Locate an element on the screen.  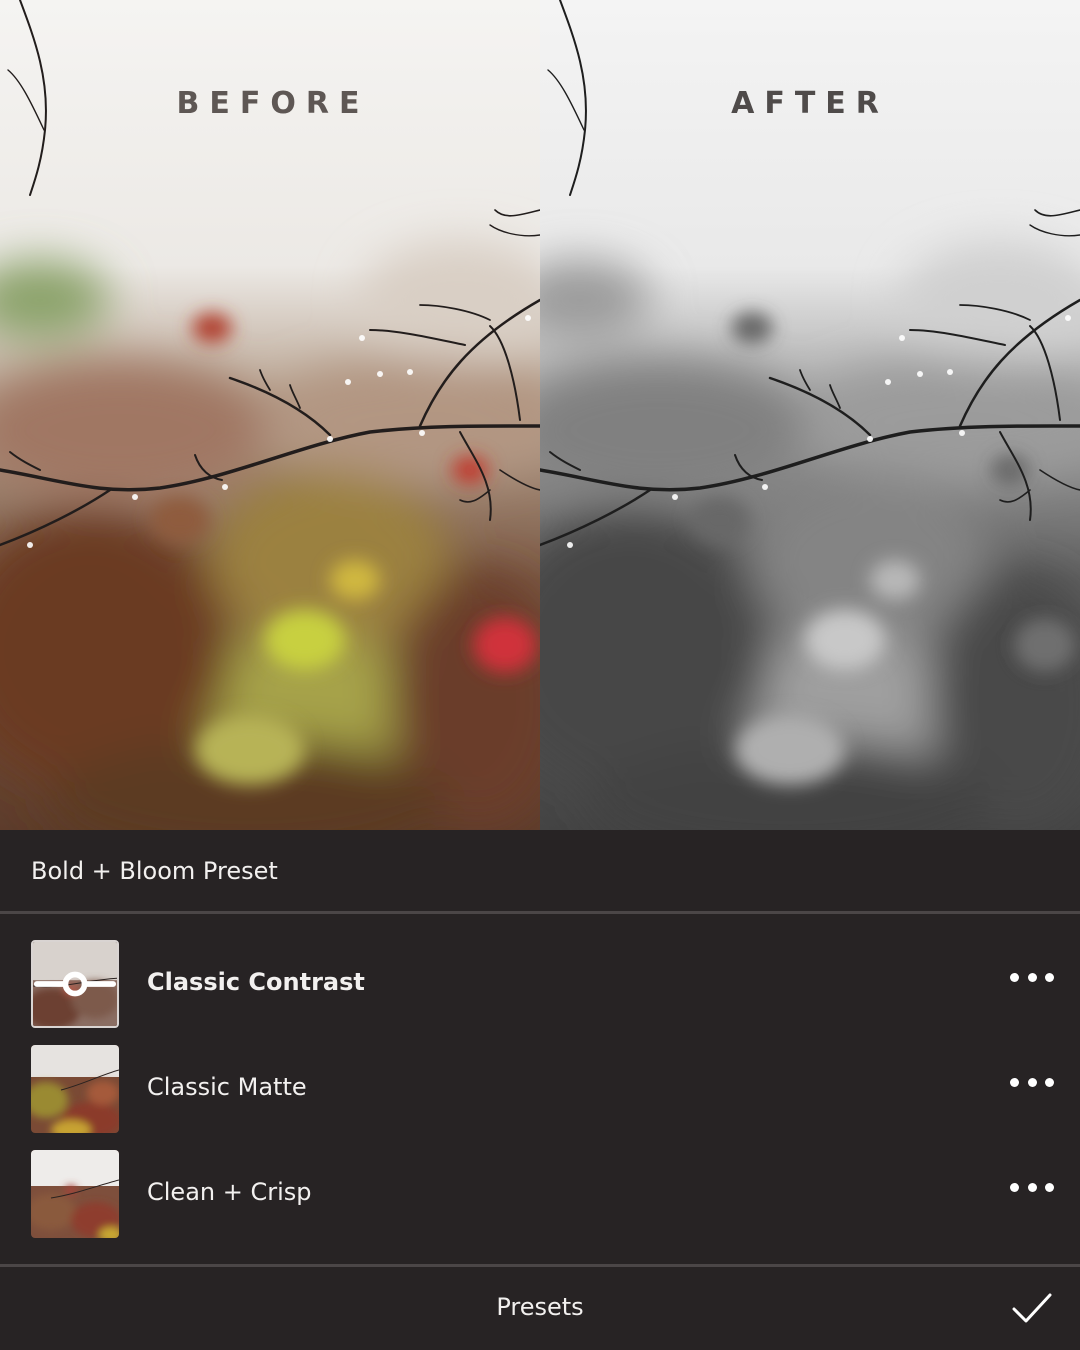
preset-item-clean-crisp: Clean + Crisp is located at coordinates (540, 1193).